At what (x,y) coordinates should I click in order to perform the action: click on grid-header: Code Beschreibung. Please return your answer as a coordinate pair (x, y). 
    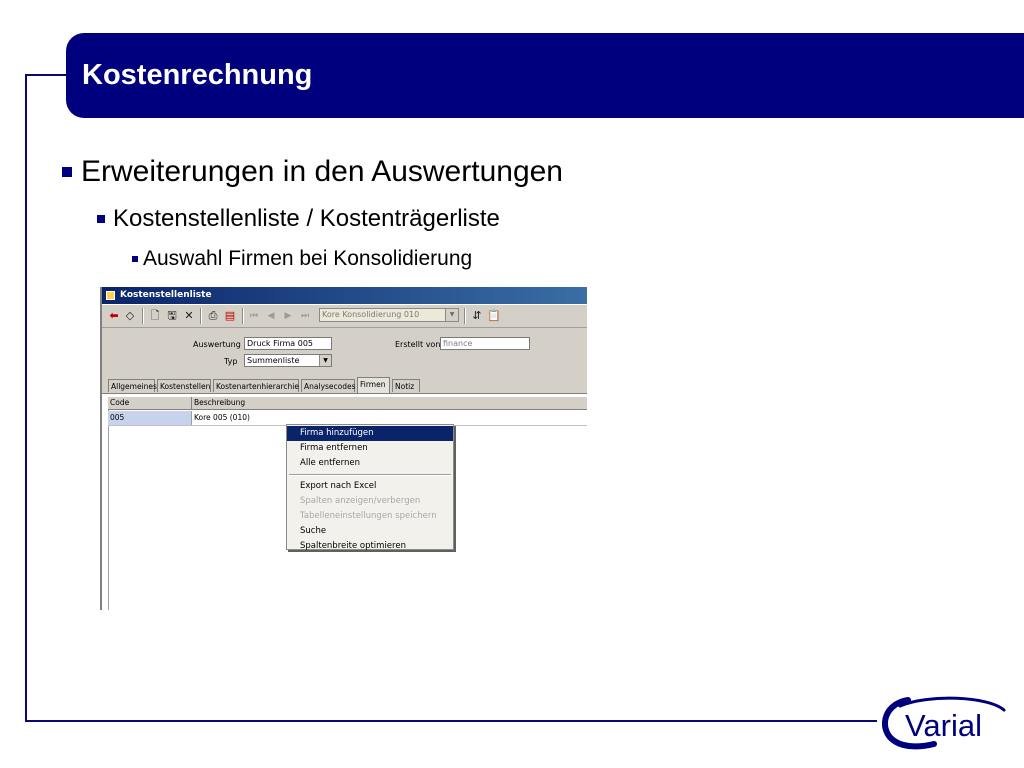
    Looking at the image, I should click on (347, 403).